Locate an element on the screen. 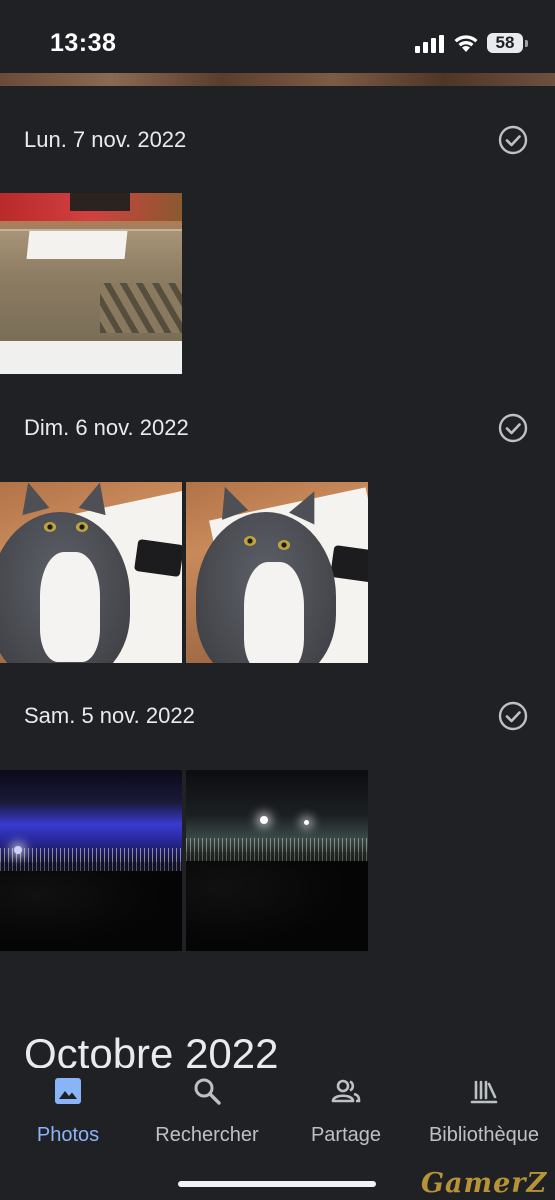 The height and width of the screenshot is (1200, 555). nav-tab-photos: Photos is located at coordinates (69, 1111).